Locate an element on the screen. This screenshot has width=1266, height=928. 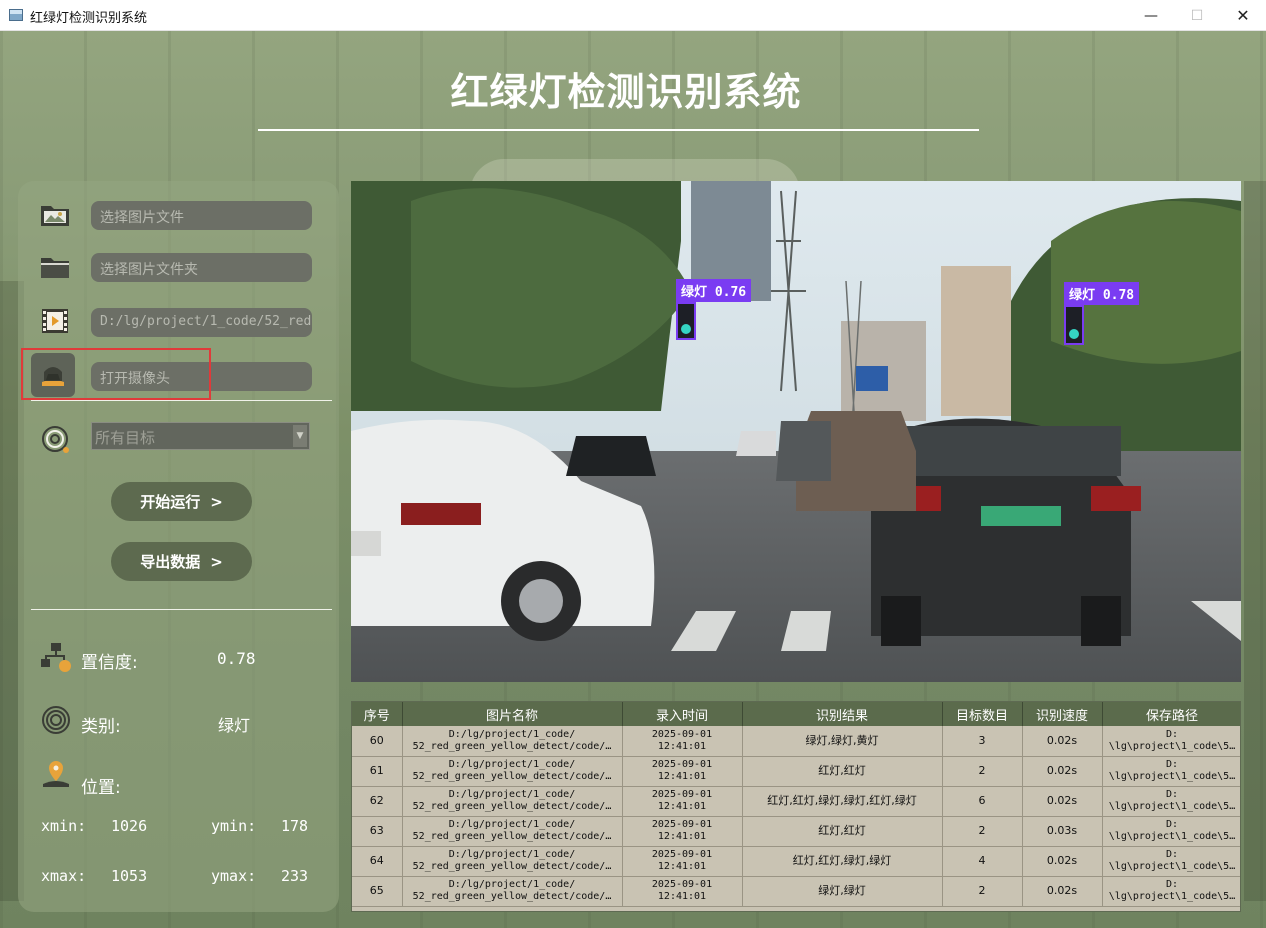
folder-icon is located at coordinates (55, 267).